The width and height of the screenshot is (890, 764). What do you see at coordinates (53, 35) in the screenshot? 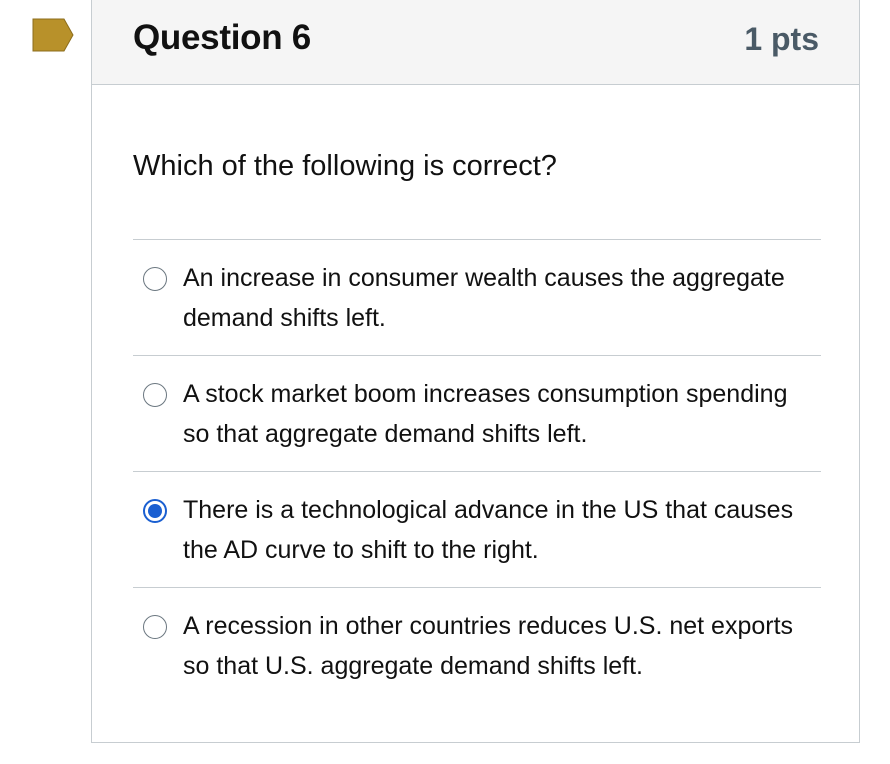
I see `bookmark-flag-icon` at bounding box center [53, 35].